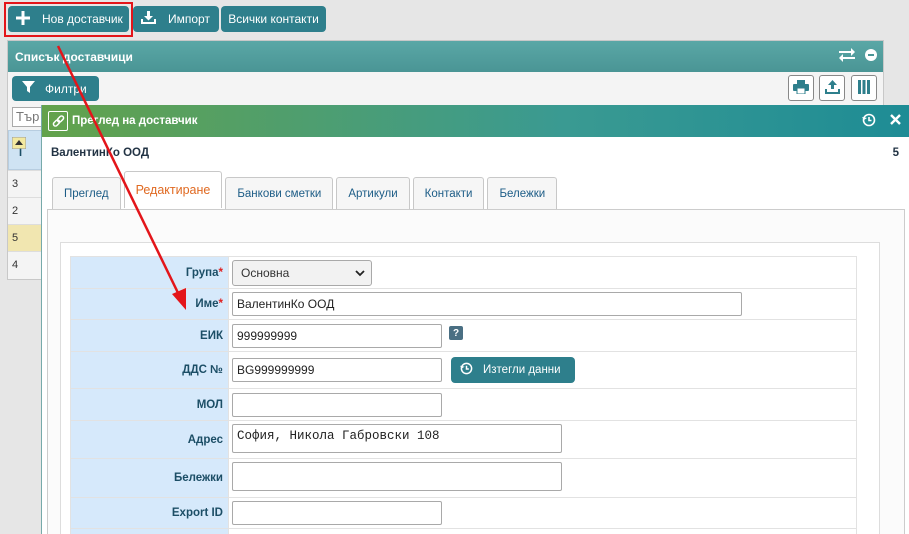 Image resolution: width=909 pixels, height=534 pixels. I want to click on supplier-name-heading: ВалентинКо ООД, so click(100, 153).